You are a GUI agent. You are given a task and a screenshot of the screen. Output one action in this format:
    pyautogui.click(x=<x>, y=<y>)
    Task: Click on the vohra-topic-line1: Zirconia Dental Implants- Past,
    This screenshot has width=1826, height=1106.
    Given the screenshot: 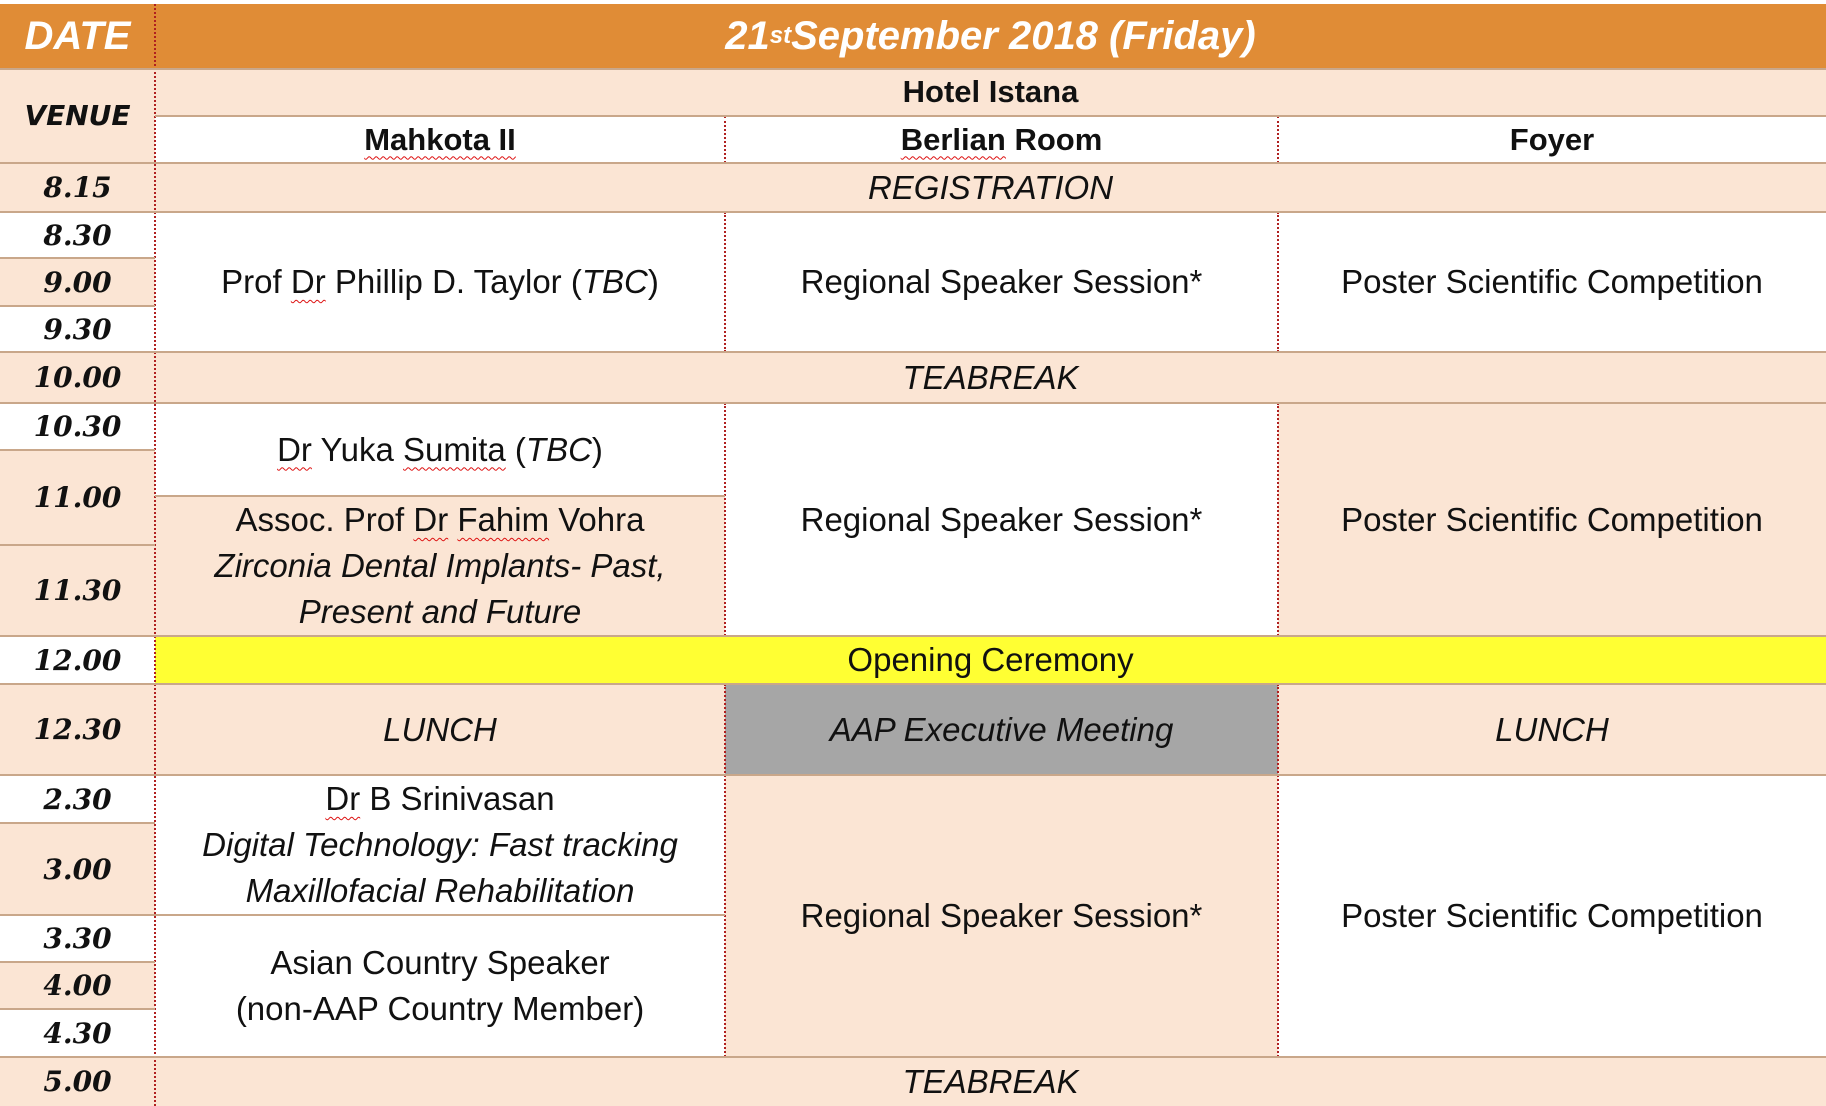 What is the action you would take?
    pyautogui.click(x=440, y=565)
    